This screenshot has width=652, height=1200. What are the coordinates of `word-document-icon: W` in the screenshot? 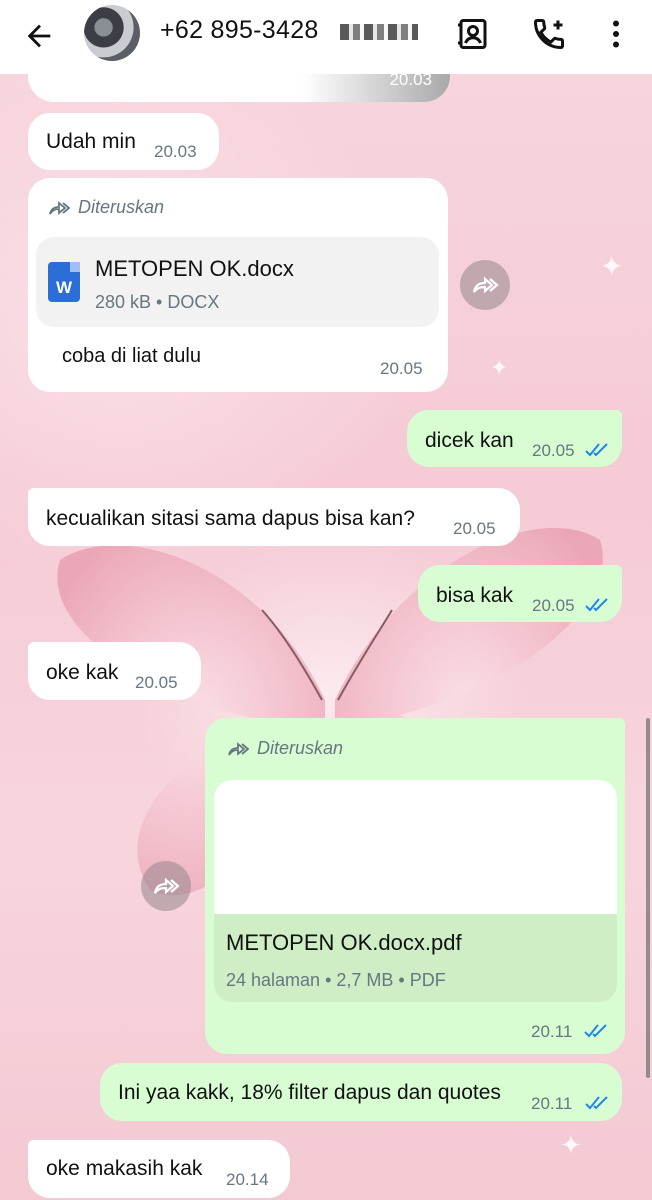 It's located at (64, 282).